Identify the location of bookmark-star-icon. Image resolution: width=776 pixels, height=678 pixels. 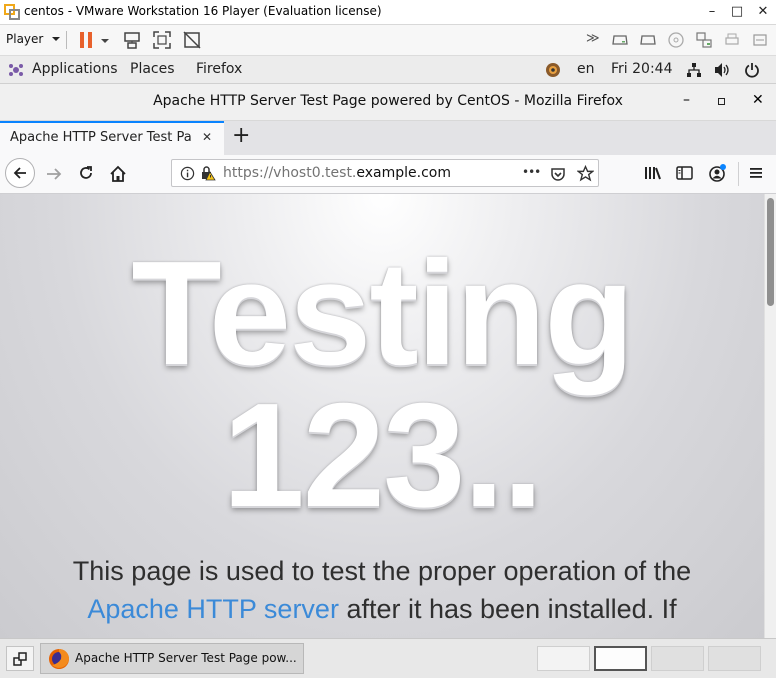
(585, 173).